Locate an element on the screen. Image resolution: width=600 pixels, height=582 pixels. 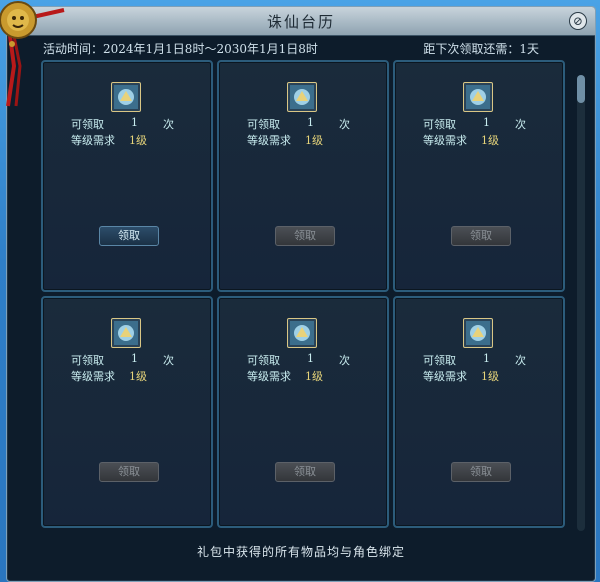
close-button: ⊘ is located at coordinates (578, 21).